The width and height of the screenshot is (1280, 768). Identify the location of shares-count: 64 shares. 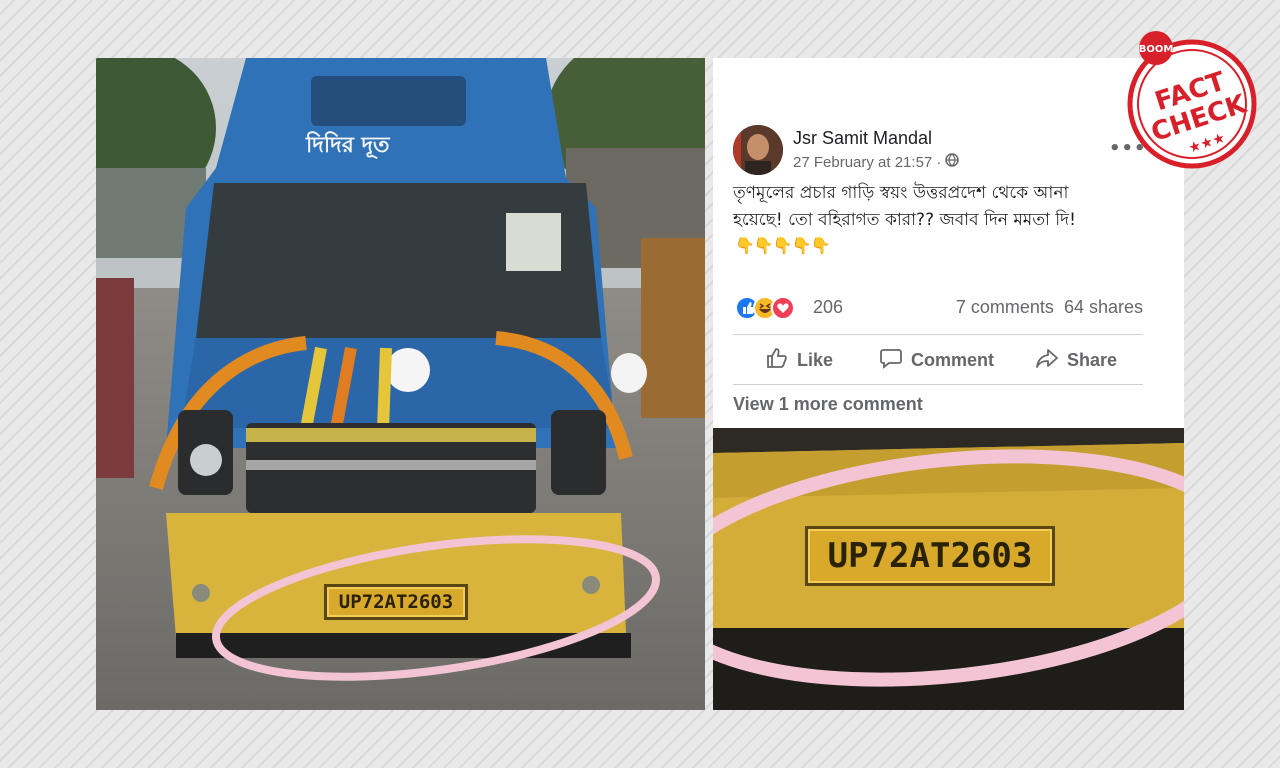
(1103, 307).